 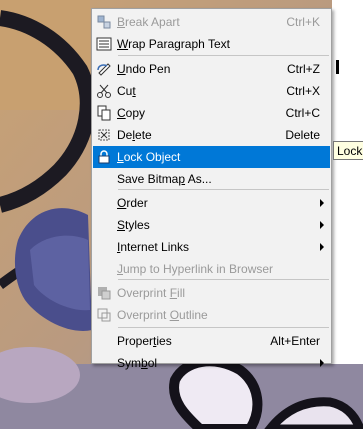 I want to click on menu-item-undo-pen: Undo Pen Ctrl+Z, so click(x=211, y=69).